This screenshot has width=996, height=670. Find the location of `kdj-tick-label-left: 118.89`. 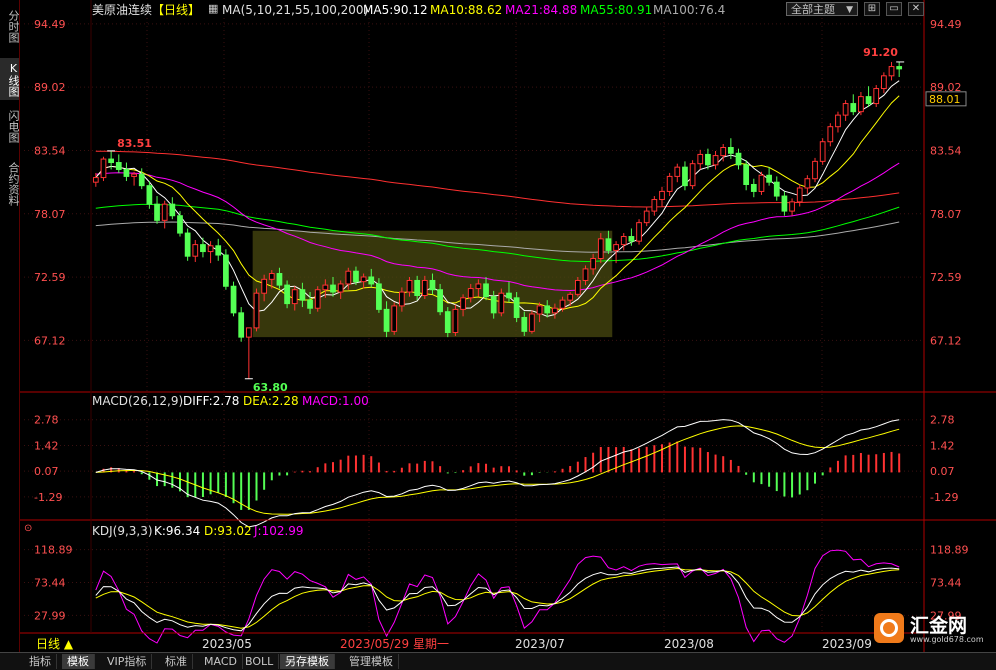

kdj-tick-label-left: 118.89 is located at coordinates (53, 550).